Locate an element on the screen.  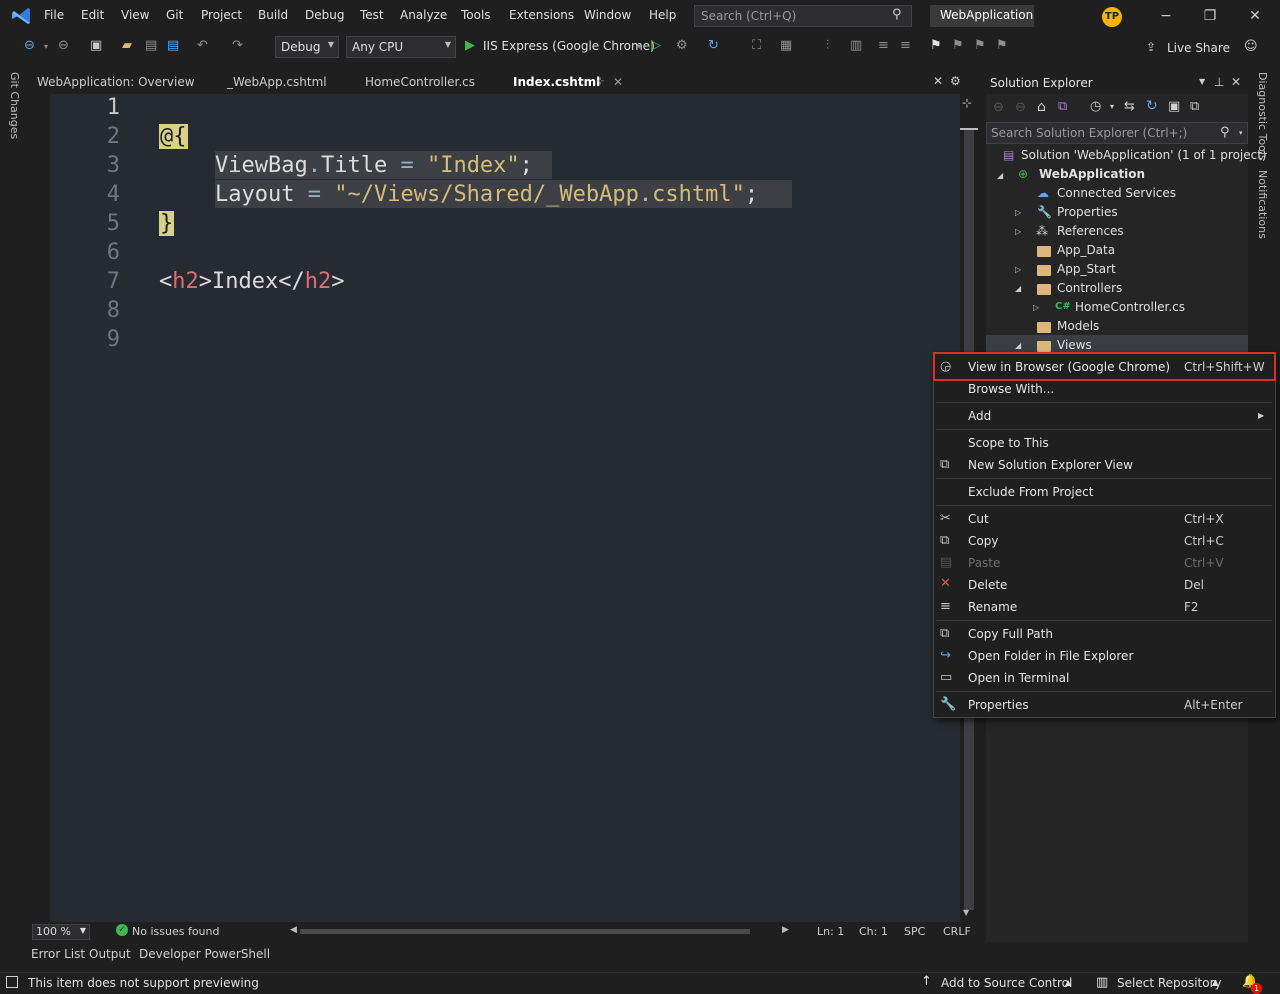
zoom-select: 100 % ▼ is located at coordinates (61, 932).